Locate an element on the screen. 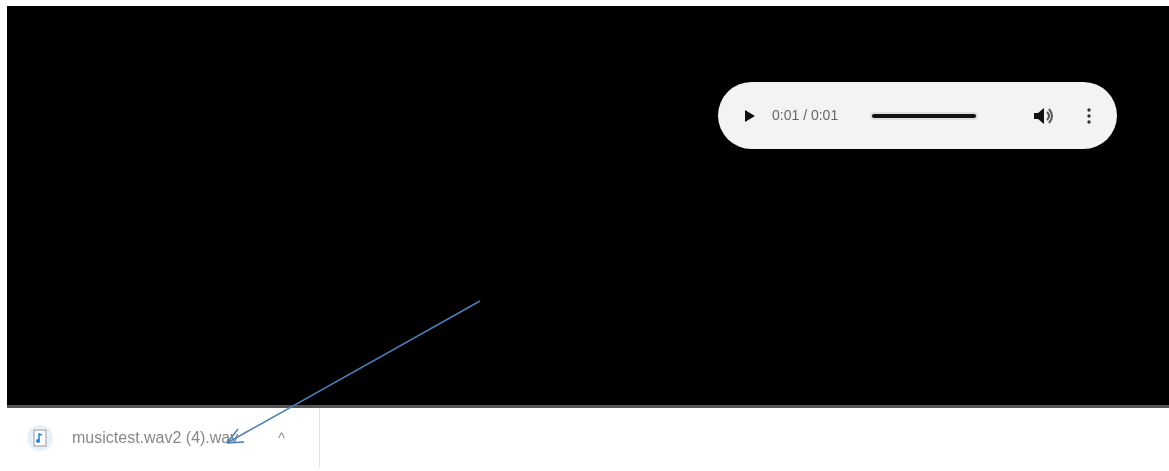  time-display: 0:01 / 0:01 is located at coordinates (805, 115).